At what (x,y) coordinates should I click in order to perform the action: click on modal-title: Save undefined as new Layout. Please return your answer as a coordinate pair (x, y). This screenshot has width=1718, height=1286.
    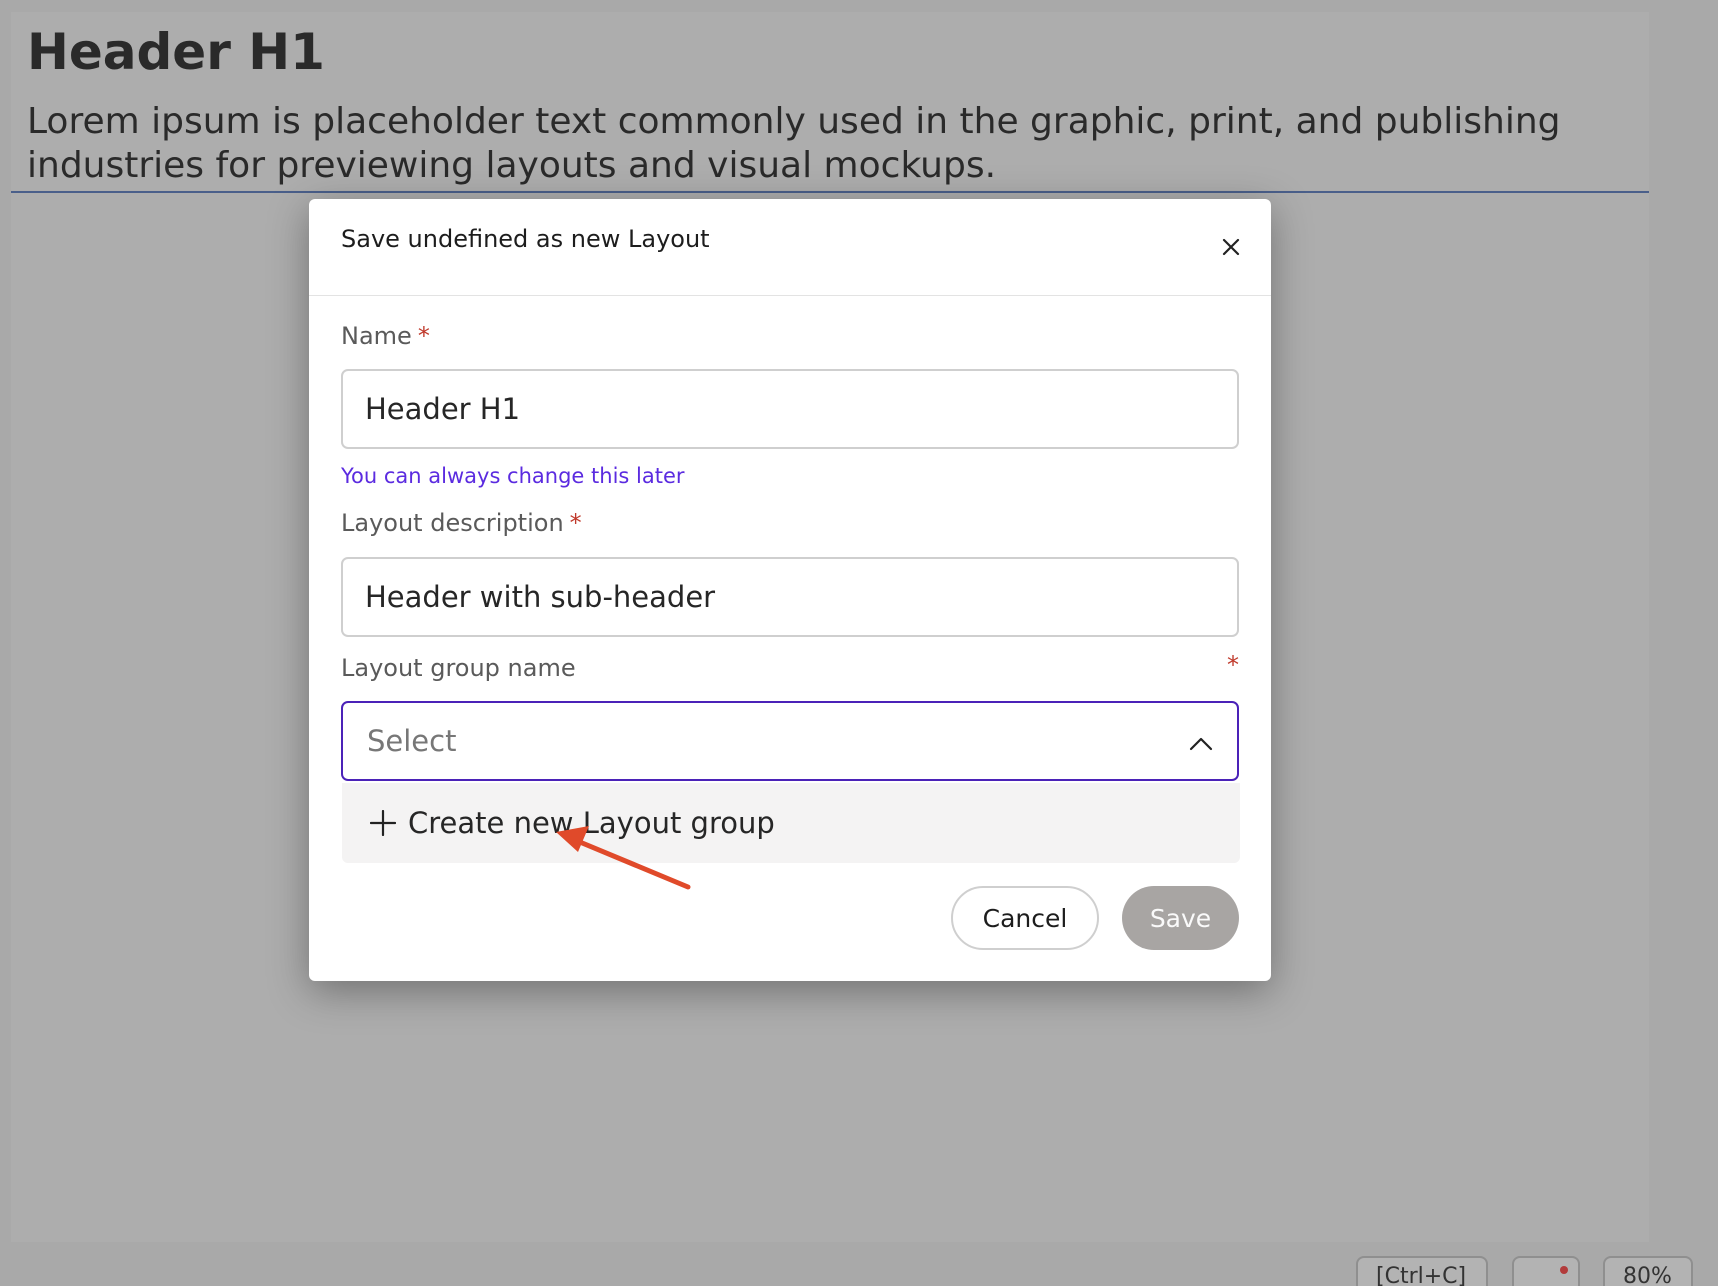
    Looking at the image, I should click on (525, 239).